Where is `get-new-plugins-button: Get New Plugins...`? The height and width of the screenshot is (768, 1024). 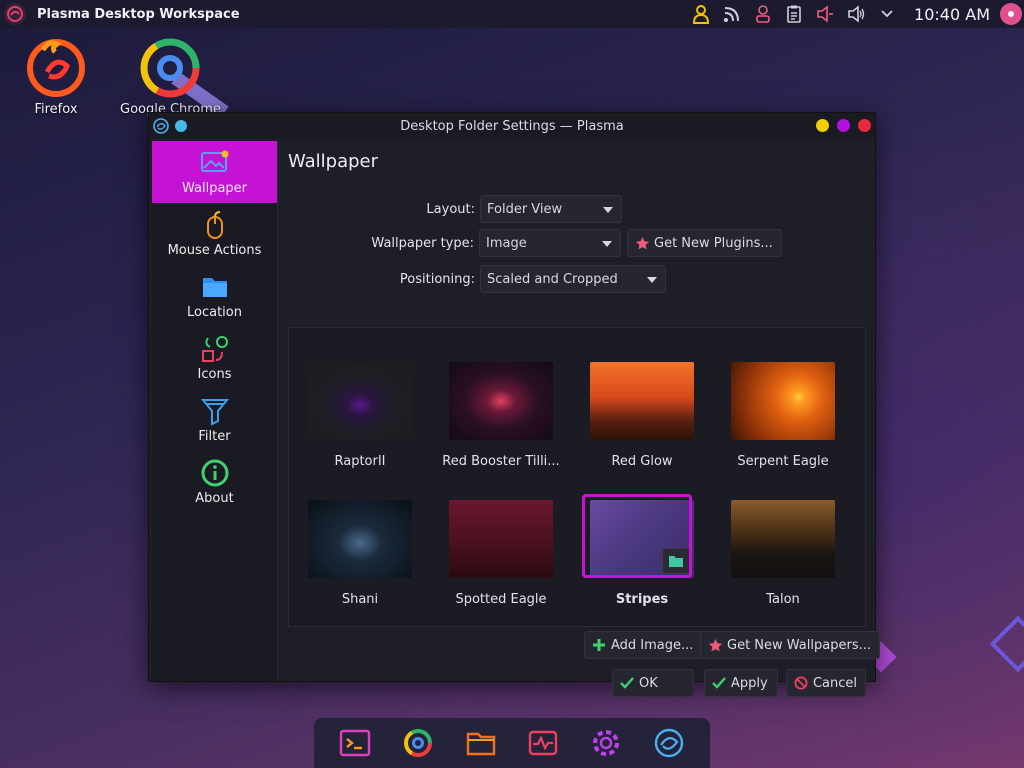 get-new-plugins-button: Get New Plugins... is located at coordinates (704, 243).